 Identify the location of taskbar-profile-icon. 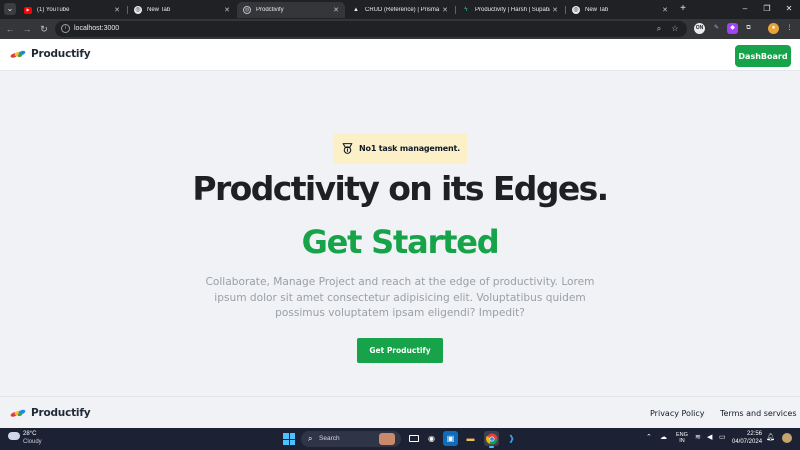
(787, 438).